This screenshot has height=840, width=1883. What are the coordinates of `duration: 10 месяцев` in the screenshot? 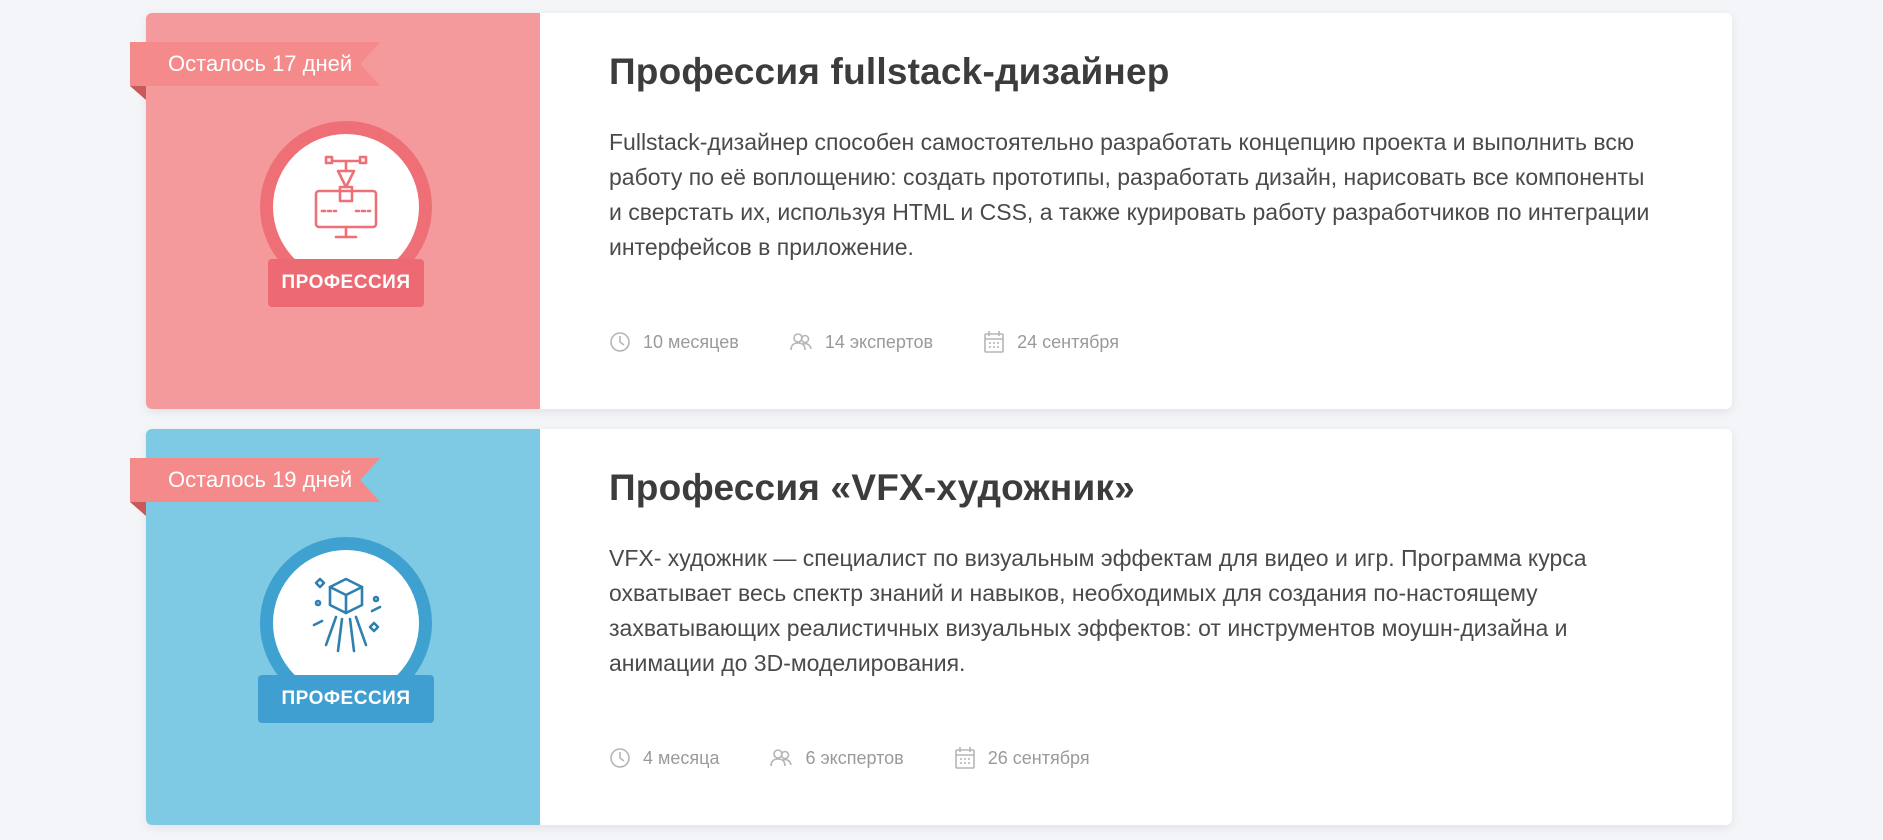 It's located at (674, 342).